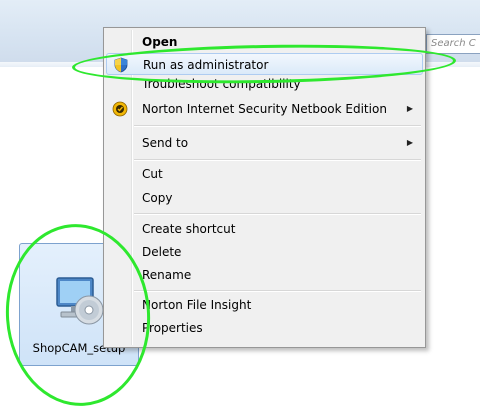 Image resolution: width=480 pixels, height=411 pixels. Describe the element at coordinates (264, 252) in the screenshot. I see `menu-item-delete: Delete` at that location.